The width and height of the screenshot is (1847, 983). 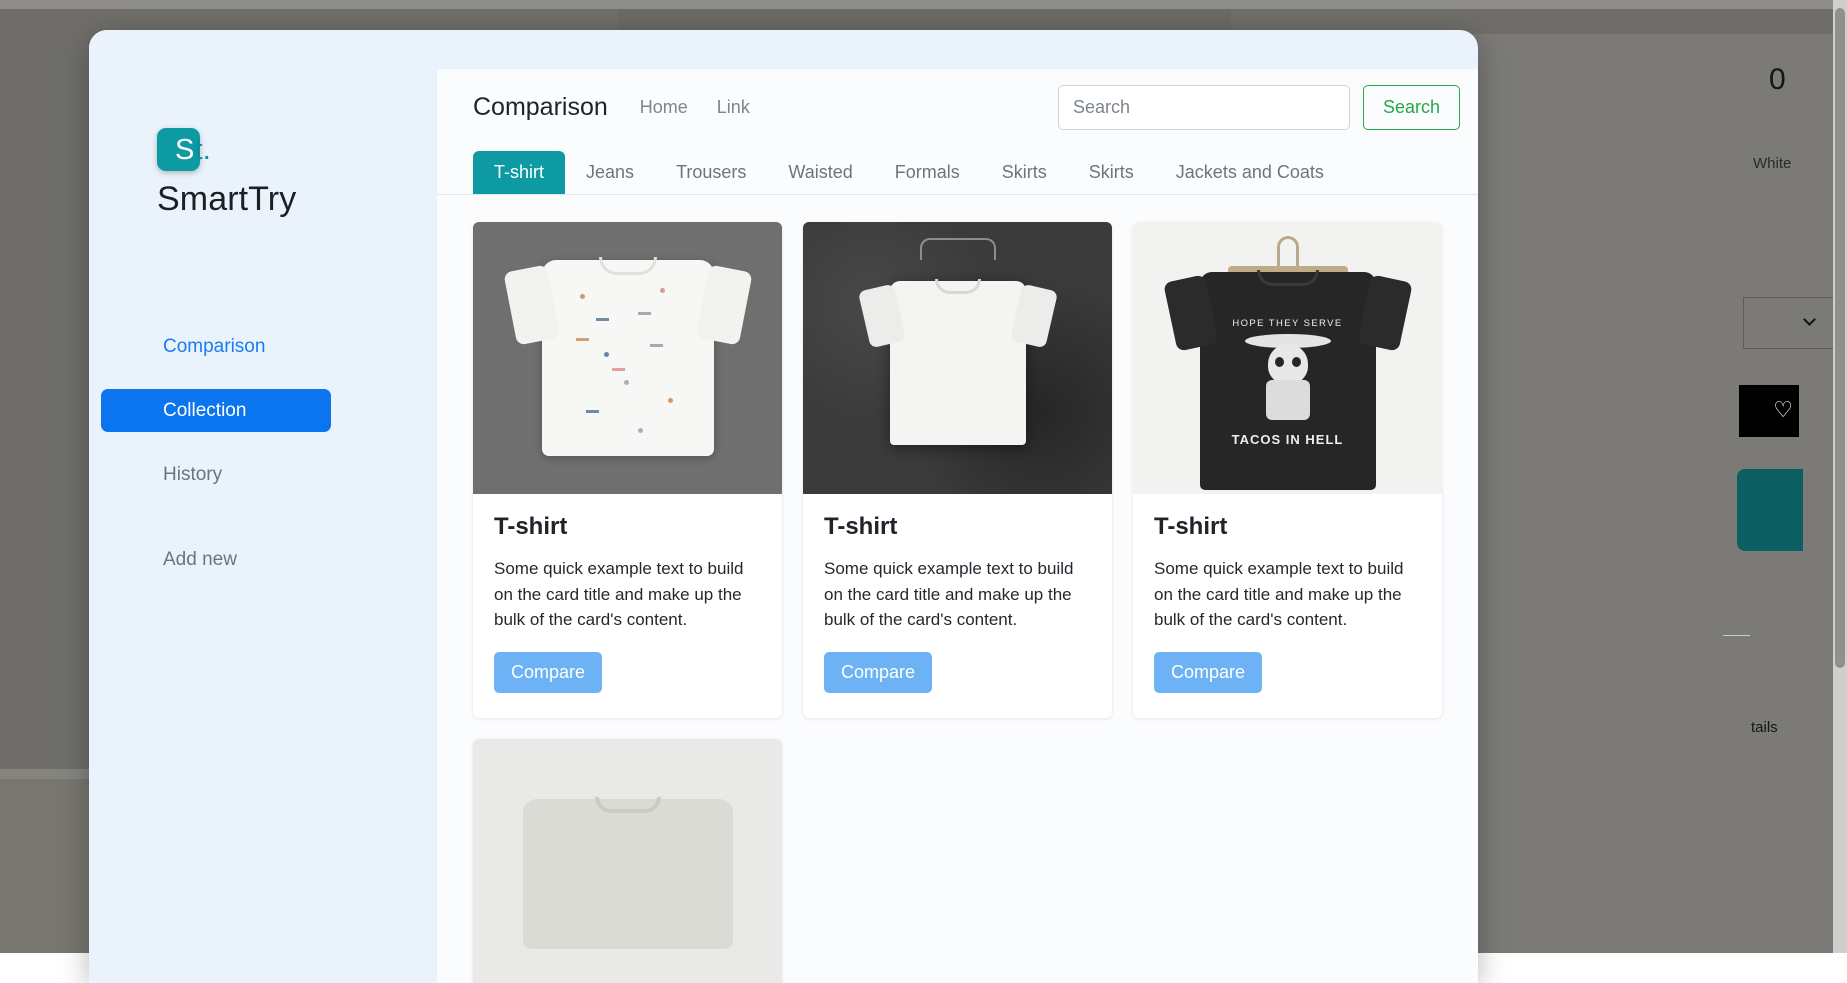 What do you see at coordinates (1411, 107) in the screenshot?
I see `search-button: Search` at bounding box center [1411, 107].